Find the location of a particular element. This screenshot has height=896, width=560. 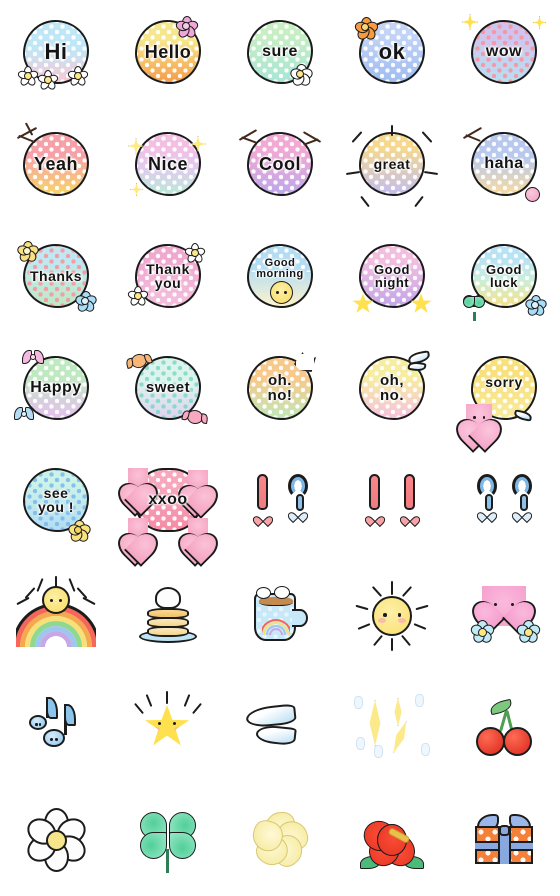

sticker-cell-yeah: Yeah is located at coordinates (56, 168).